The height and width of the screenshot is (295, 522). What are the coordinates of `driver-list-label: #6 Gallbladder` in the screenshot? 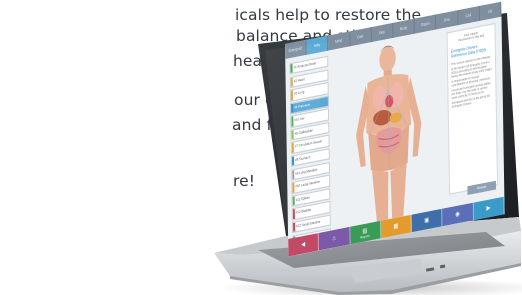 It's located at (304, 132).